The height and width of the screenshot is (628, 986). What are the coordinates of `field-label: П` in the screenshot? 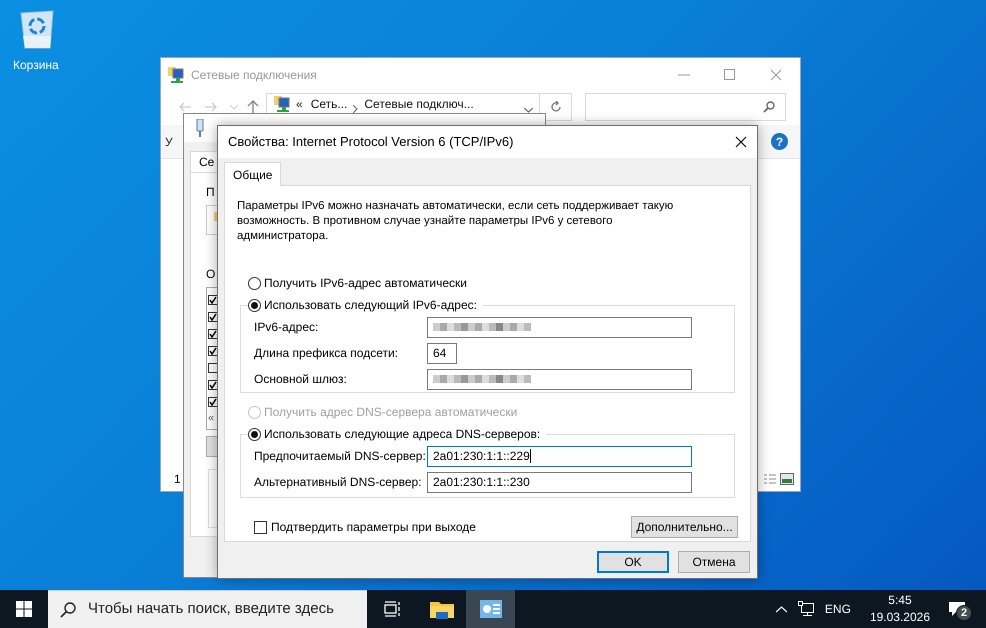 It's located at (211, 192).